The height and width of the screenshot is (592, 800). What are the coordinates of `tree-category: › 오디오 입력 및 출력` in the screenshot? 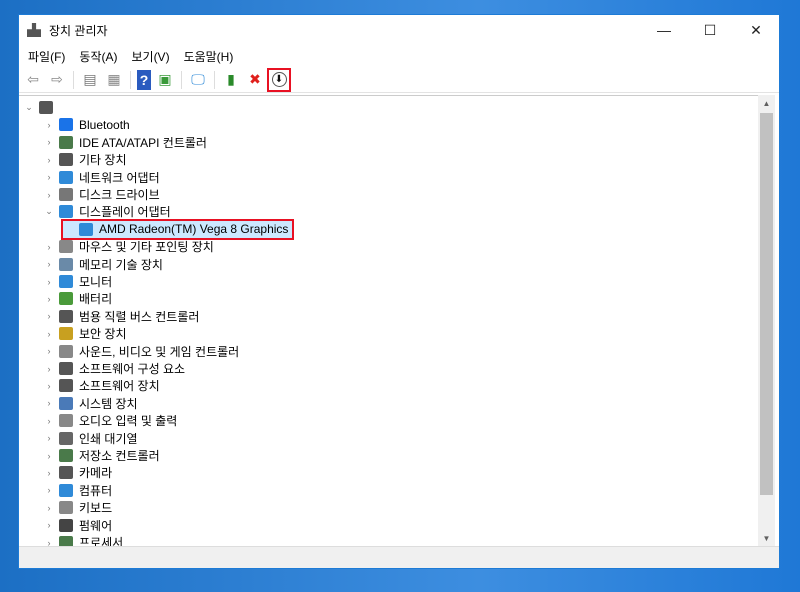 It's located at (110, 420).